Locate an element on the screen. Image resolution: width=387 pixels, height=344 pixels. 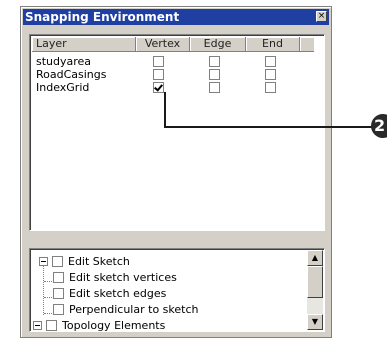
layer-row-studyarea: studyarea is located at coordinates (173, 61).